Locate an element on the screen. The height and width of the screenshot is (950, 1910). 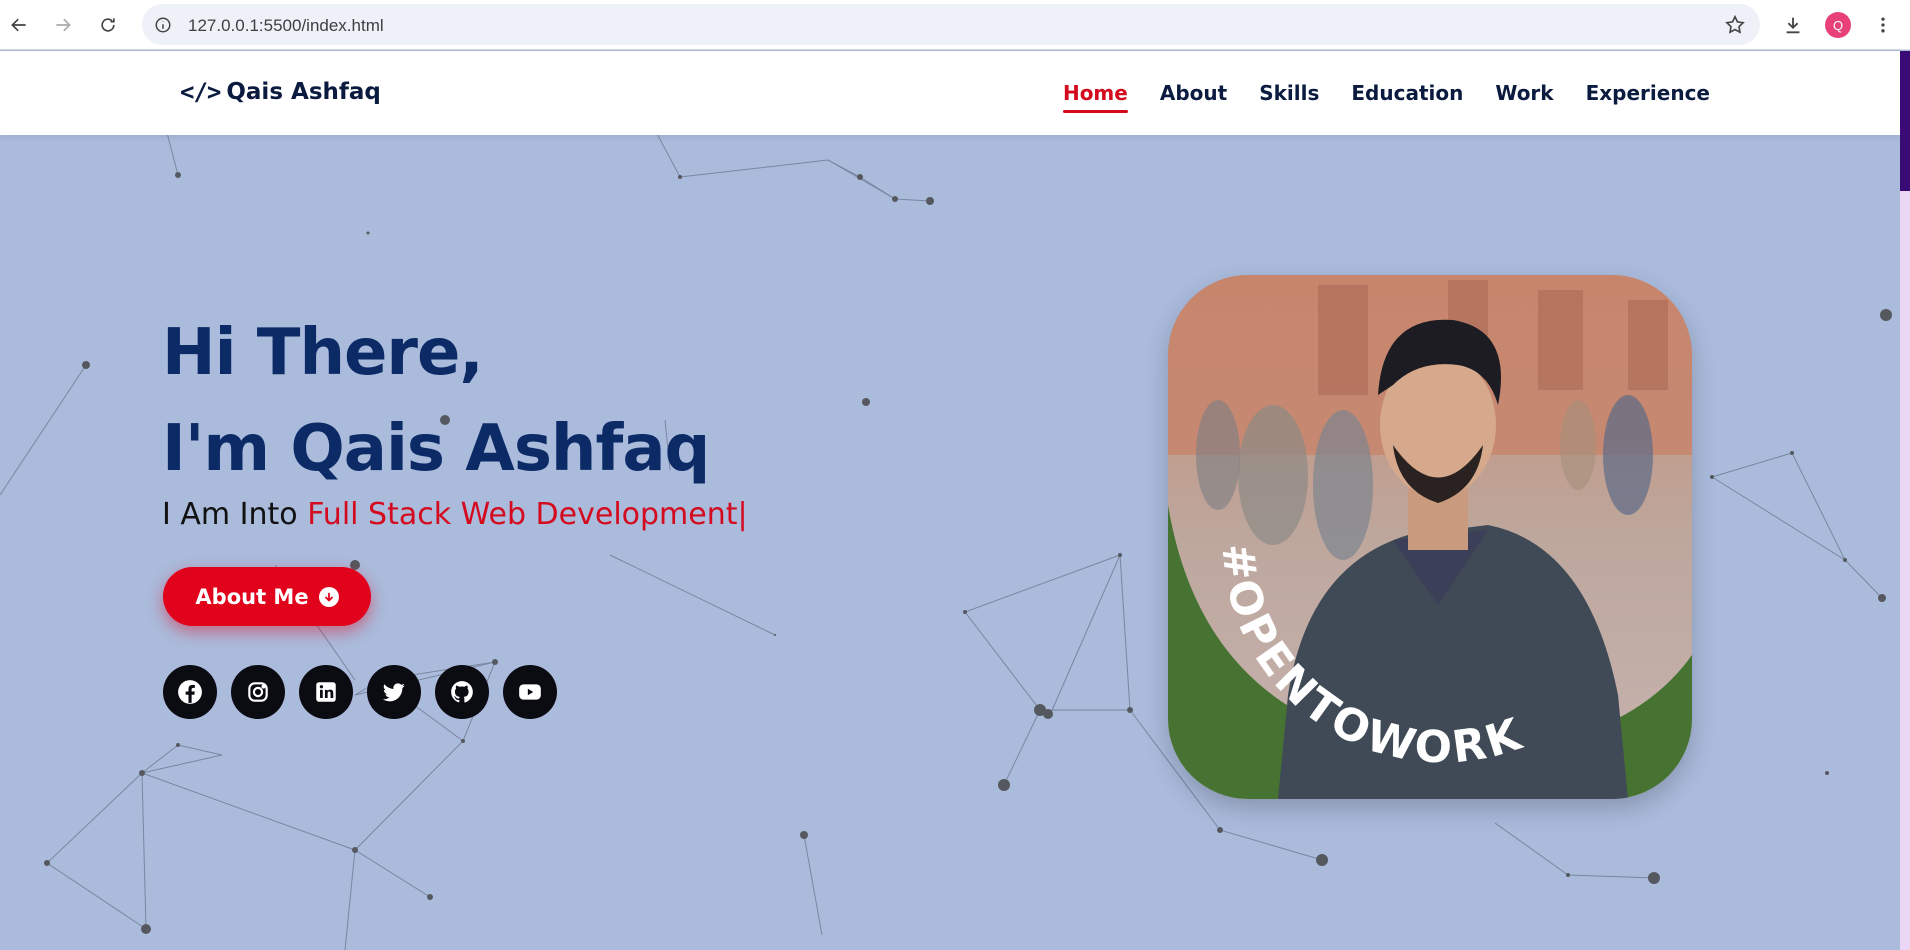
profile-avatar: Q is located at coordinates (1838, 25).